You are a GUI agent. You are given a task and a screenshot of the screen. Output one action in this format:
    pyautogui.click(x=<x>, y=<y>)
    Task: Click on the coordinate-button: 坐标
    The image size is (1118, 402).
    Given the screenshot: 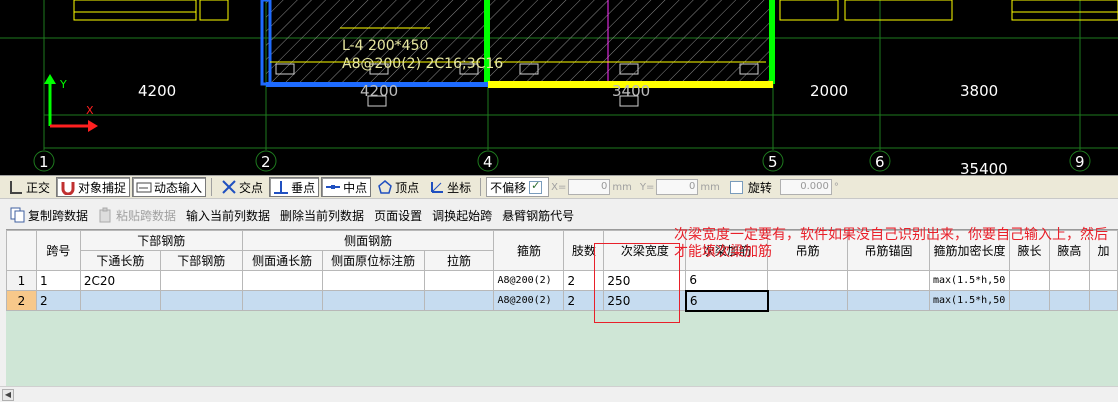 What is the action you would take?
    pyautogui.click(x=450, y=187)
    